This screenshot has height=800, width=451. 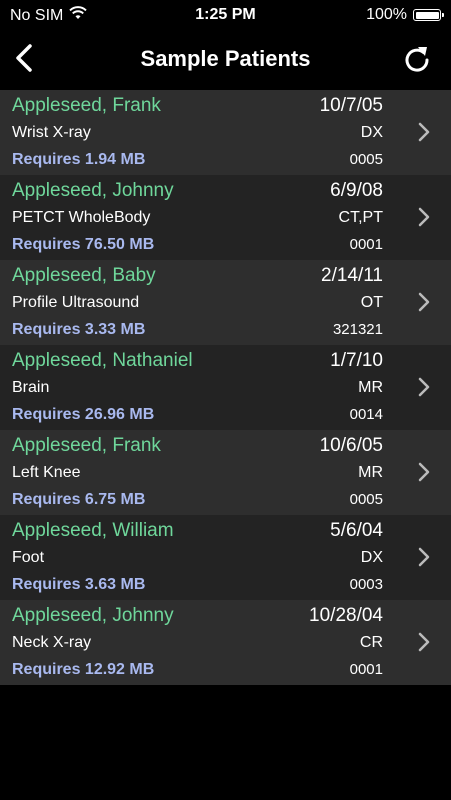 What do you see at coordinates (102, 360) in the screenshot?
I see `patient-name: Appleseed, Nathaniel` at bounding box center [102, 360].